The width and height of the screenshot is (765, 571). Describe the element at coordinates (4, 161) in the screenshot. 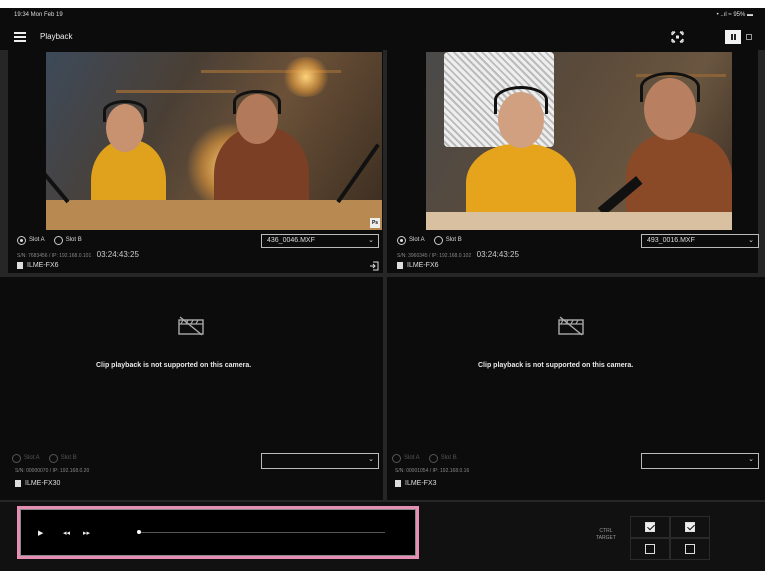

I see `left-border` at that location.